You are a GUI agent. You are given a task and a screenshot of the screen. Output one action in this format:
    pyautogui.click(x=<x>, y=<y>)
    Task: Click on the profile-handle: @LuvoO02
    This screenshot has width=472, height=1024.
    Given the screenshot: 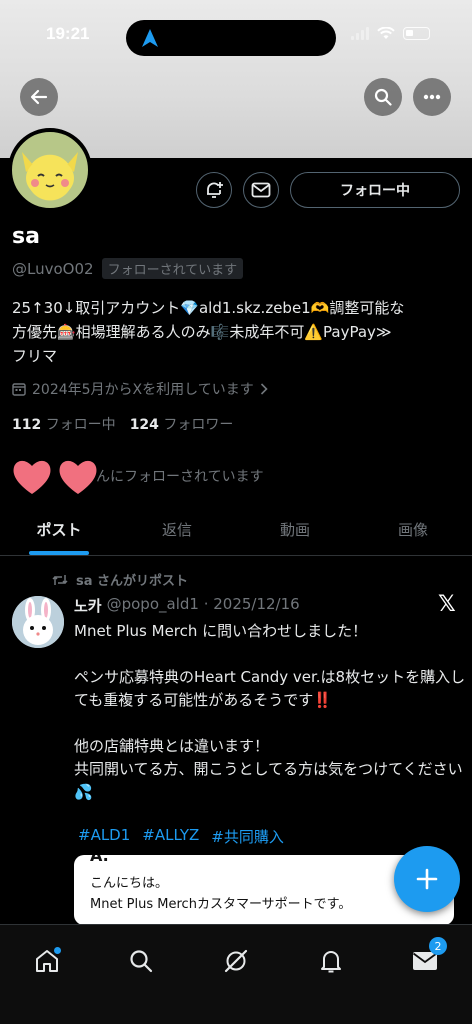 What is the action you would take?
    pyautogui.click(x=53, y=268)
    